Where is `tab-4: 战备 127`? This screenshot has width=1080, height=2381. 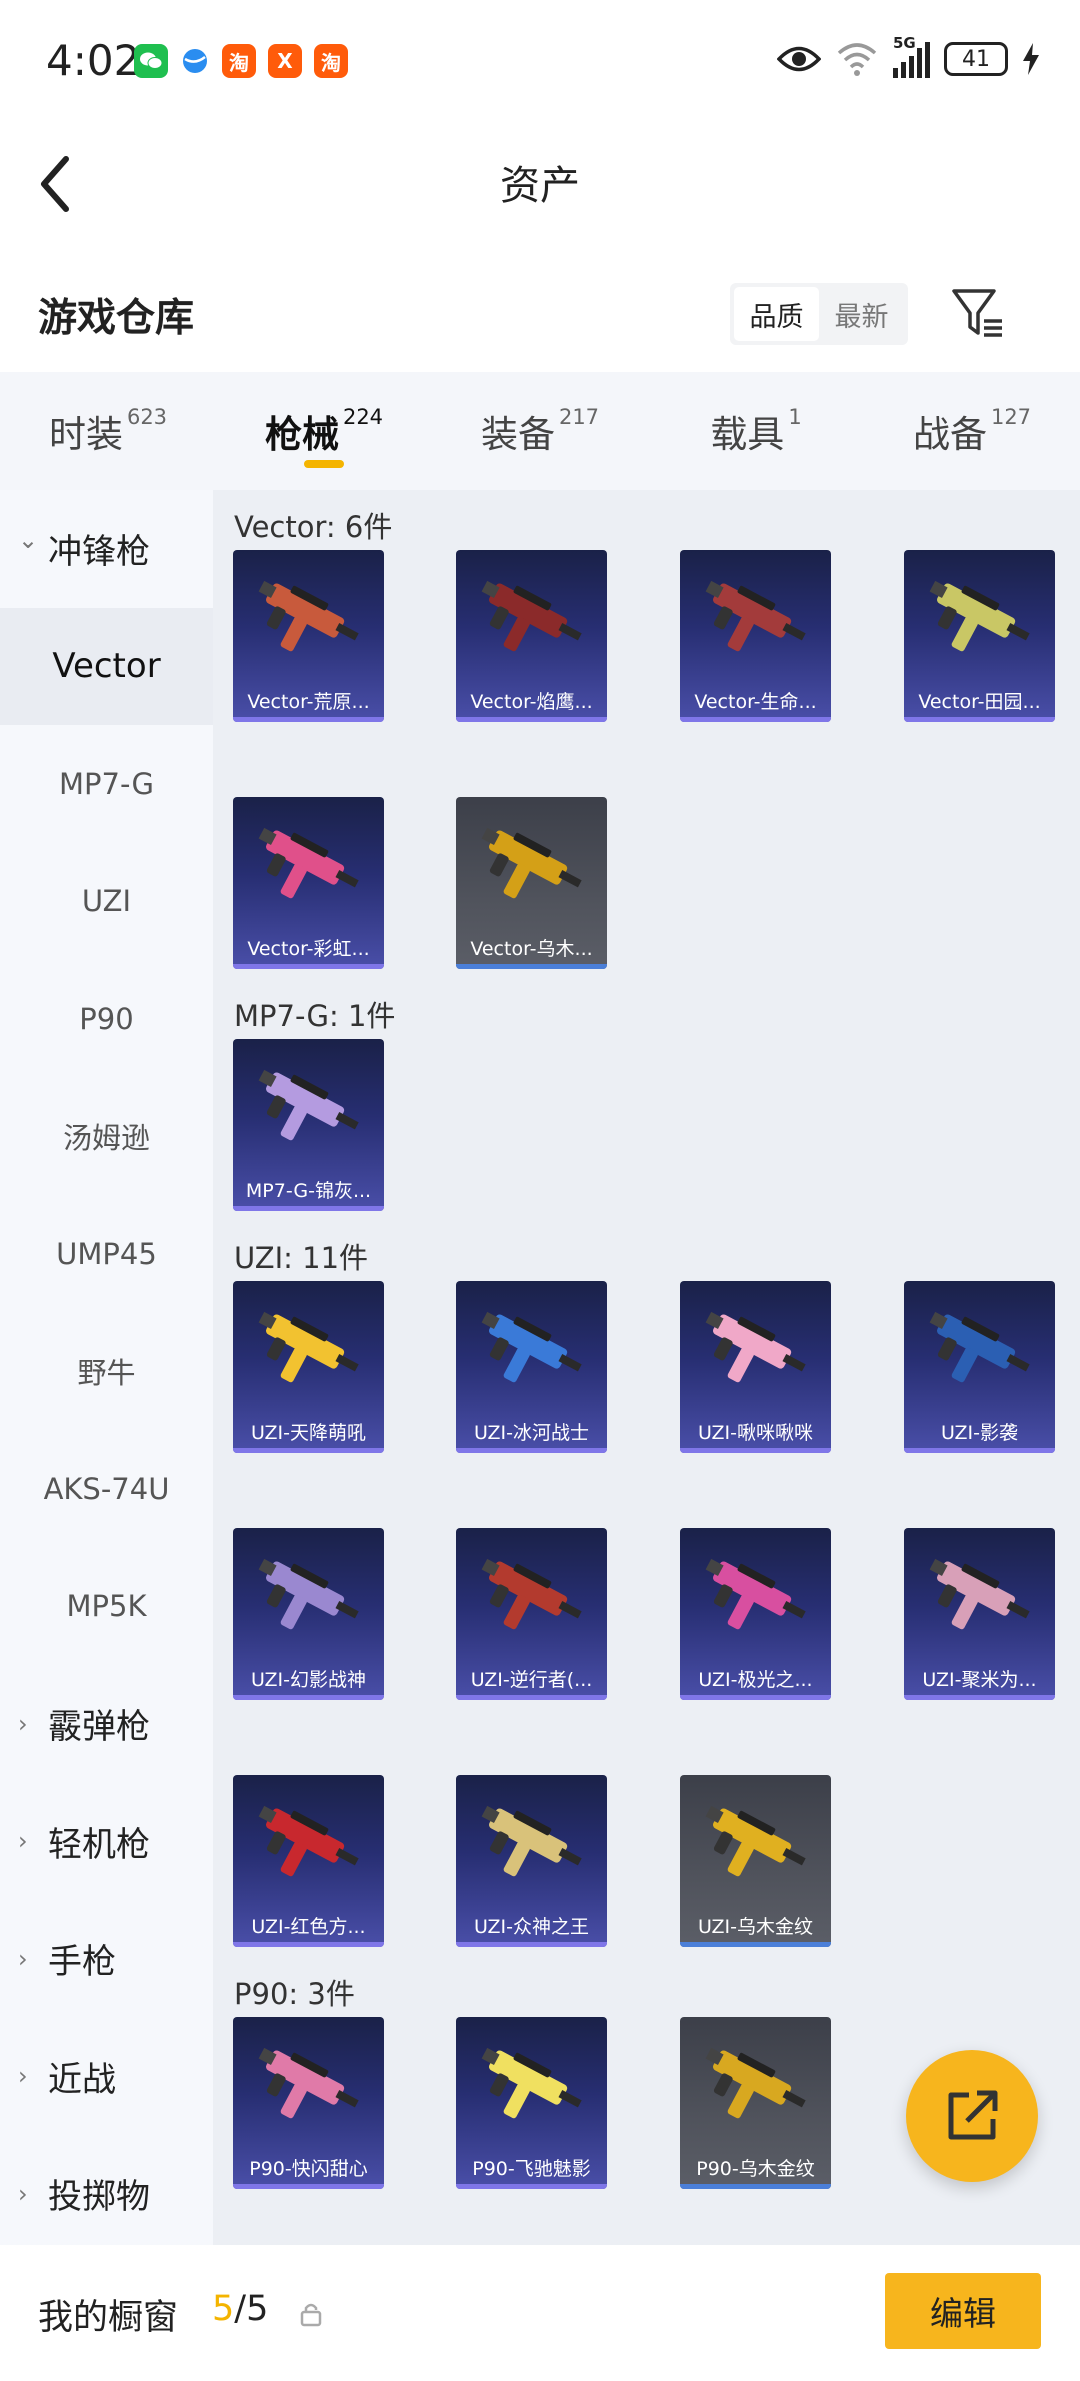
tab-4: 战备 127 is located at coordinates (972, 431).